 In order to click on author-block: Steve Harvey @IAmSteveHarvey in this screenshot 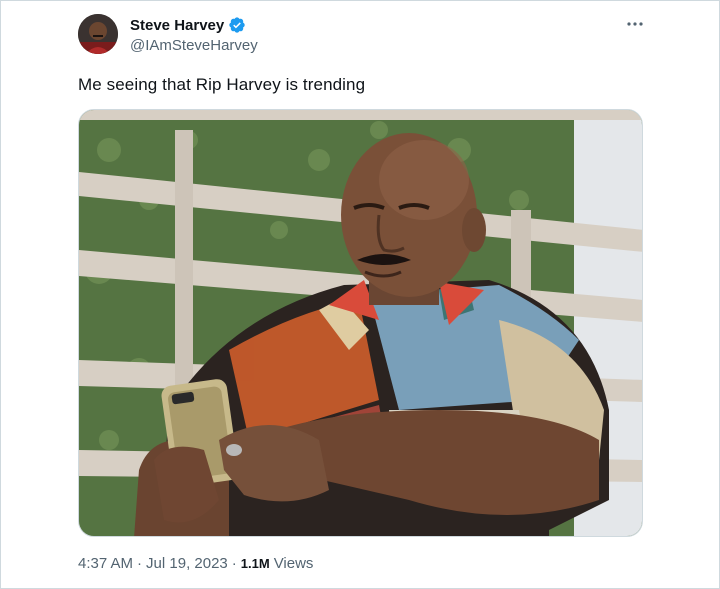, I will do `click(194, 35)`.